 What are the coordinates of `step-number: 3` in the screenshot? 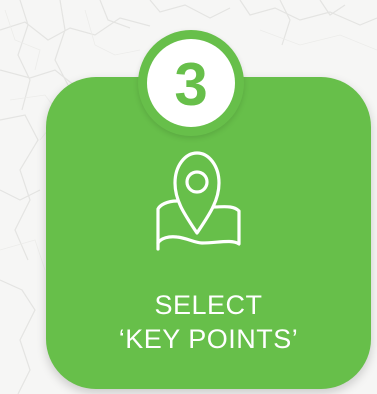 It's located at (191, 84).